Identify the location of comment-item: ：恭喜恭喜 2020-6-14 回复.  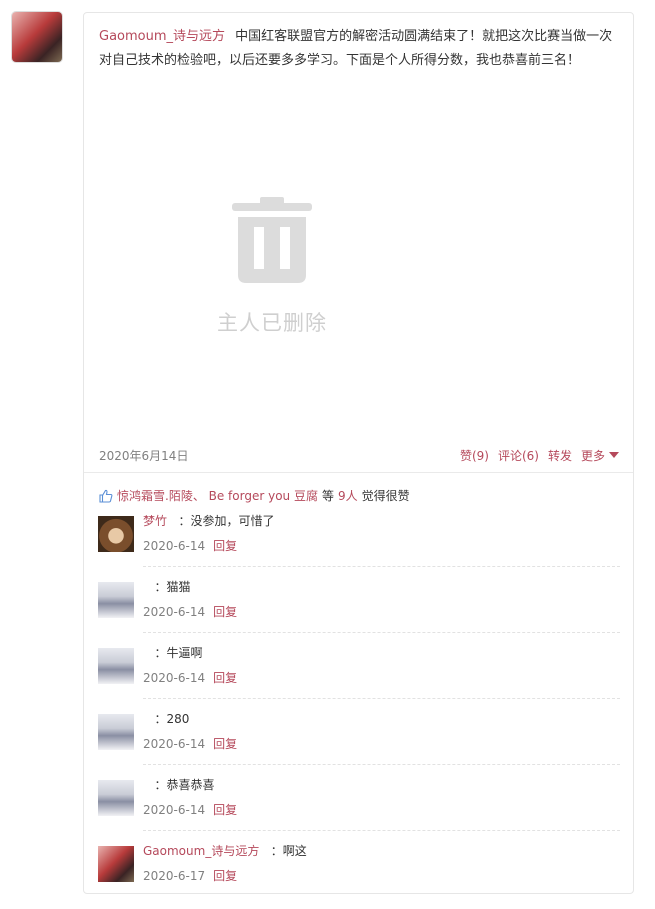
(359, 810).